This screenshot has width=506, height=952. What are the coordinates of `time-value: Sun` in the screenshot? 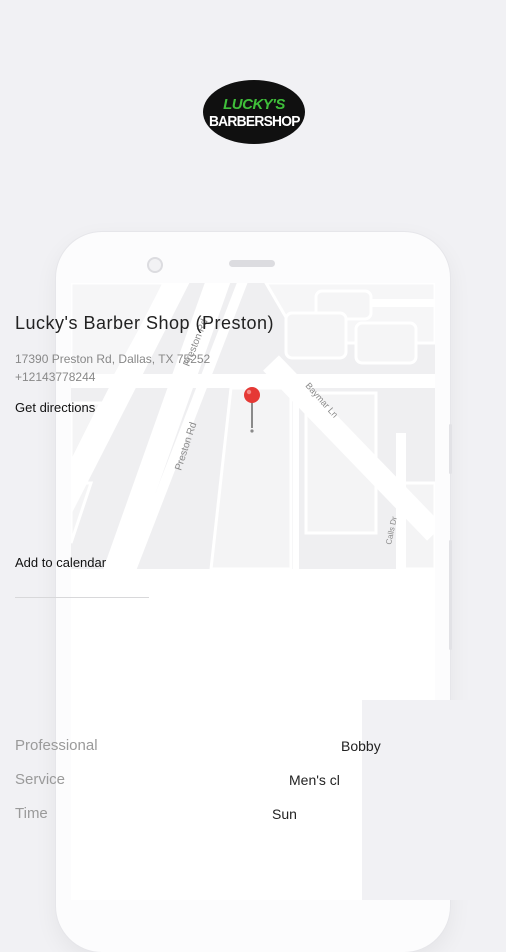 It's located at (284, 814).